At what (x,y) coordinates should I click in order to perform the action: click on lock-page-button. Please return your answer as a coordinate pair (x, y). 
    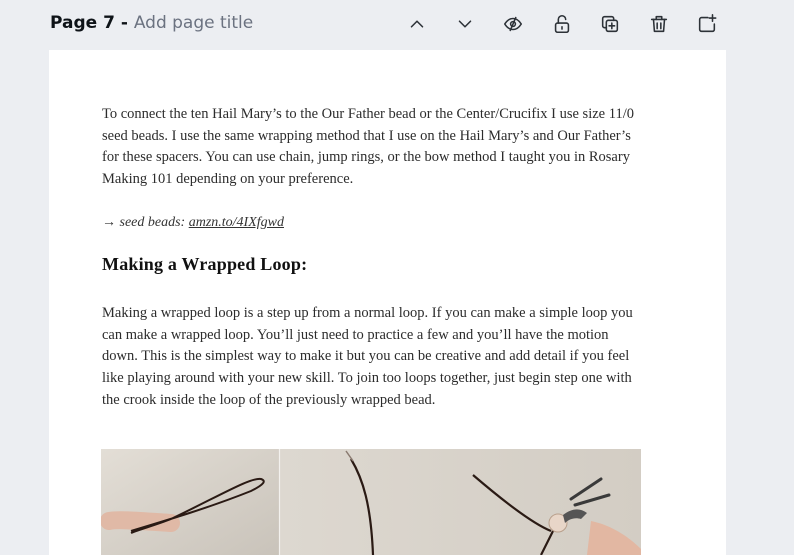
    Looking at the image, I should click on (562, 24).